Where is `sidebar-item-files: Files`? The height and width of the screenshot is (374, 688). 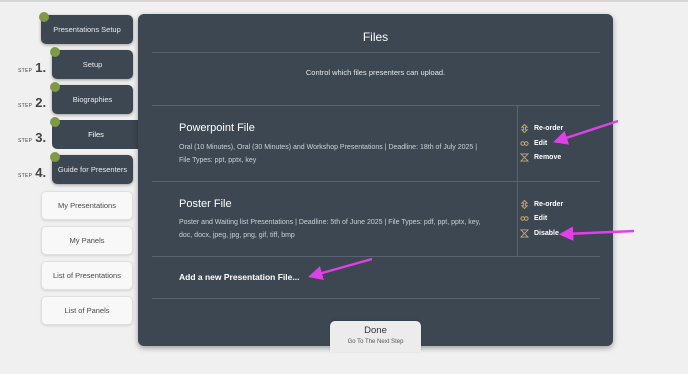
sidebar-item-files: Files is located at coordinates (96, 134).